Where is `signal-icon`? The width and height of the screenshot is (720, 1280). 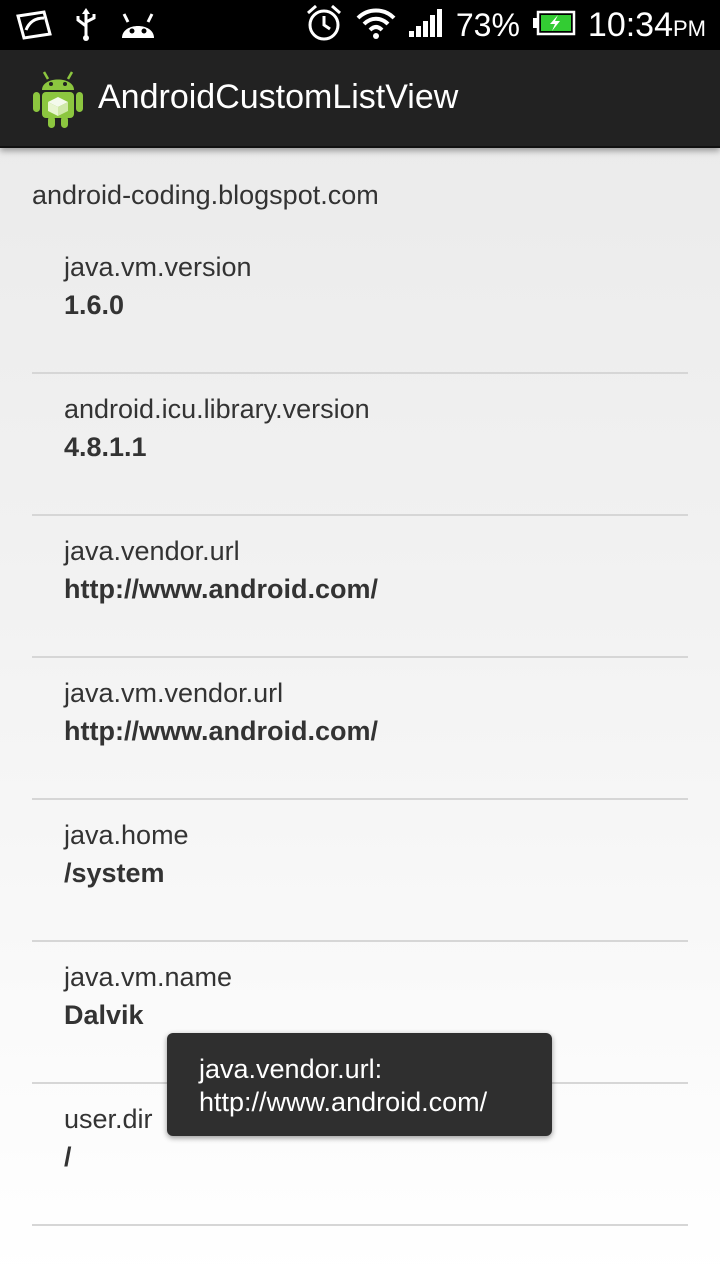 signal-icon is located at coordinates (426, 25).